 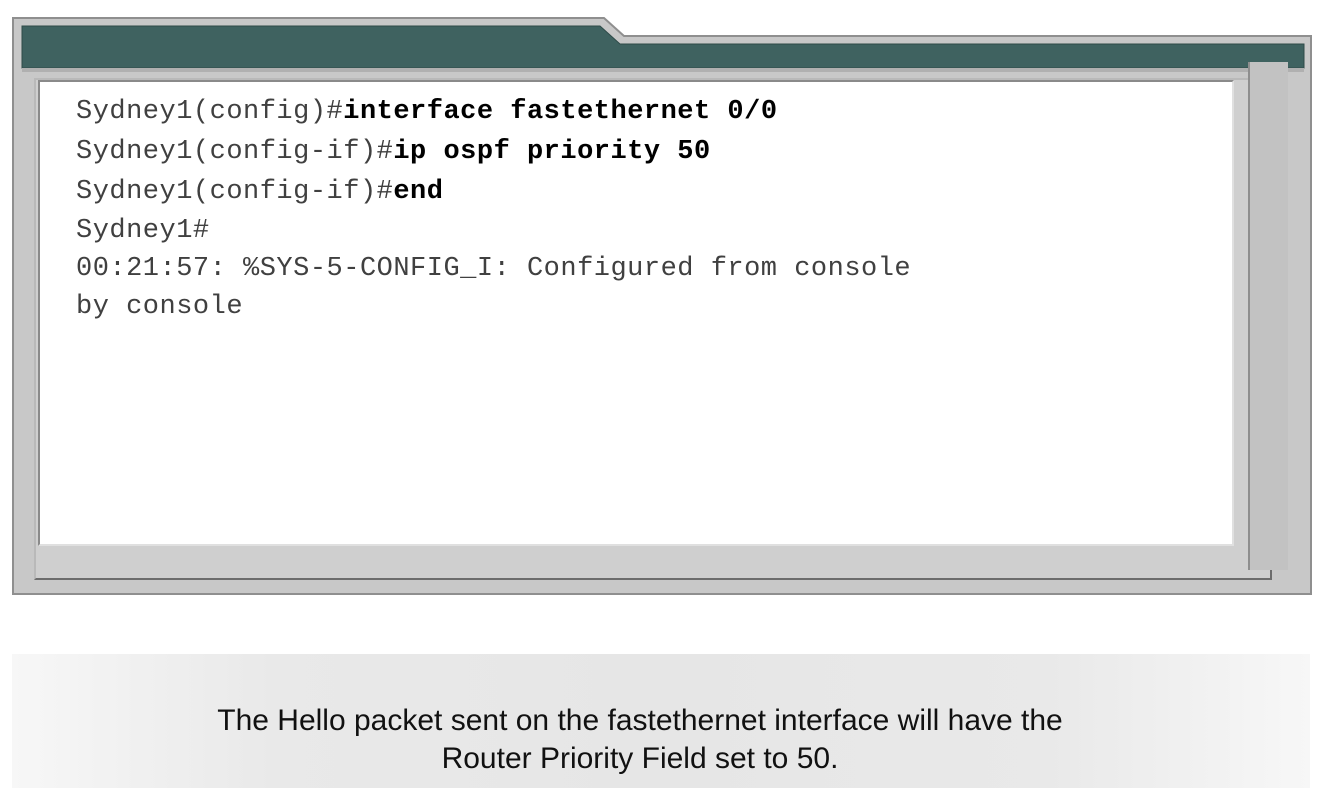 What do you see at coordinates (663, 47) in the screenshot?
I see `title-bar` at bounding box center [663, 47].